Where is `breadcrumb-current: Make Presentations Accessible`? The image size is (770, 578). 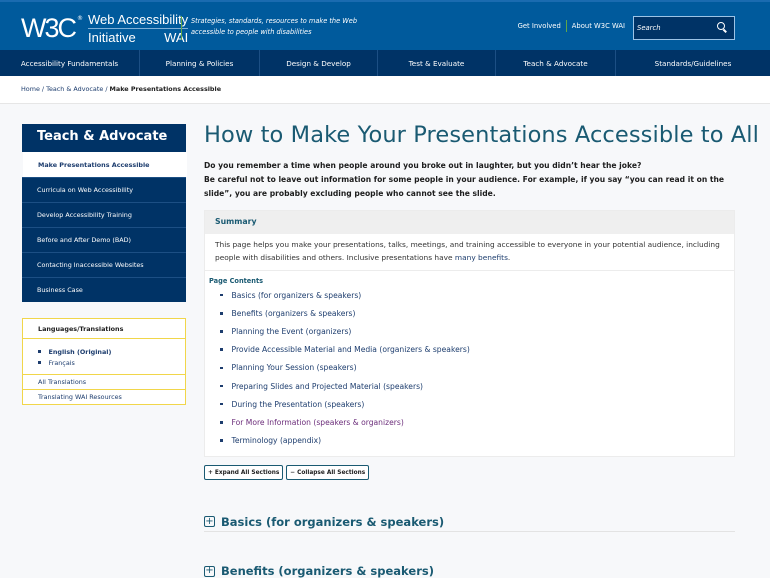 breadcrumb-current: Make Presentations Accessible is located at coordinates (165, 89).